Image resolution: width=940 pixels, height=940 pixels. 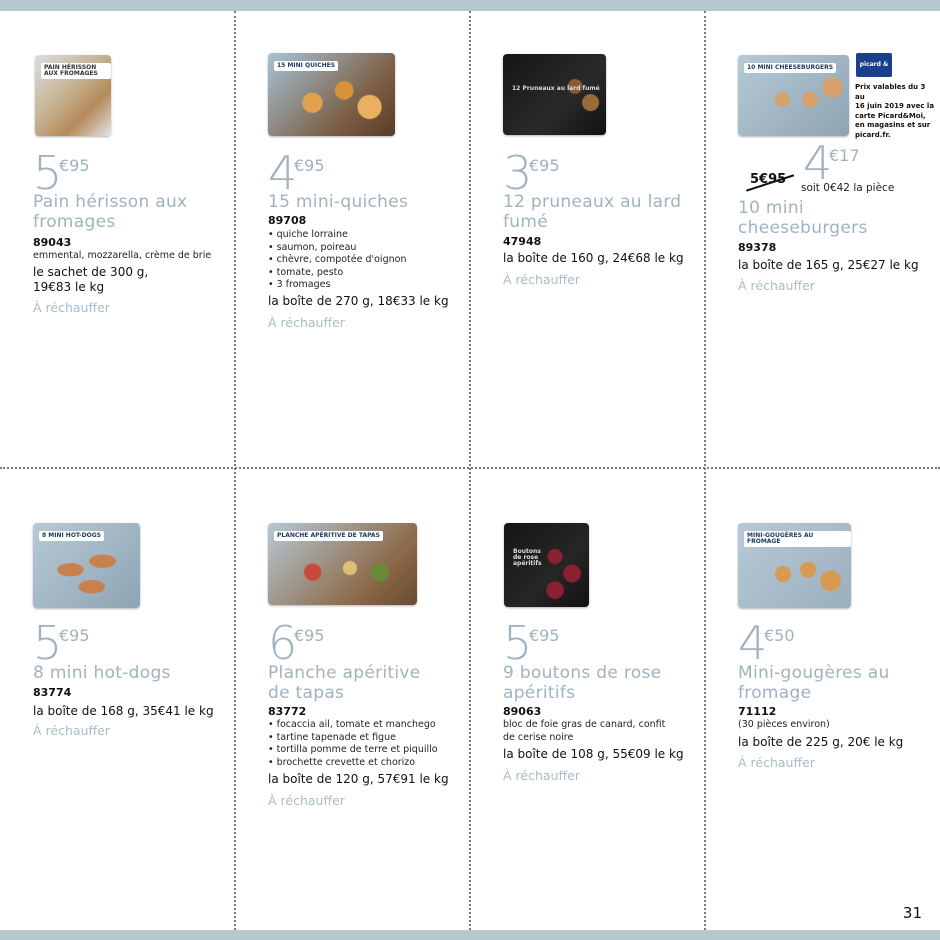 What do you see at coordinates (287, 711) in the screenshot?
I see `product-ref: 83772` at bounding box center [287, 711].